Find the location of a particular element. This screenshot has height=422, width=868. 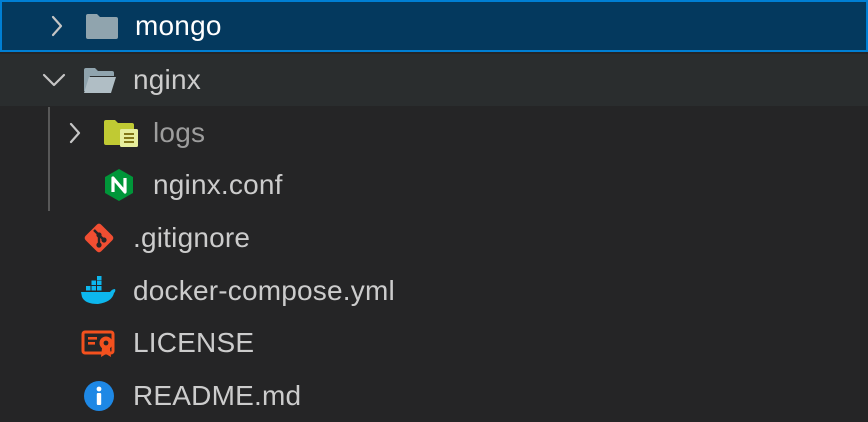

info-icon is located at coordinates (99, 396).